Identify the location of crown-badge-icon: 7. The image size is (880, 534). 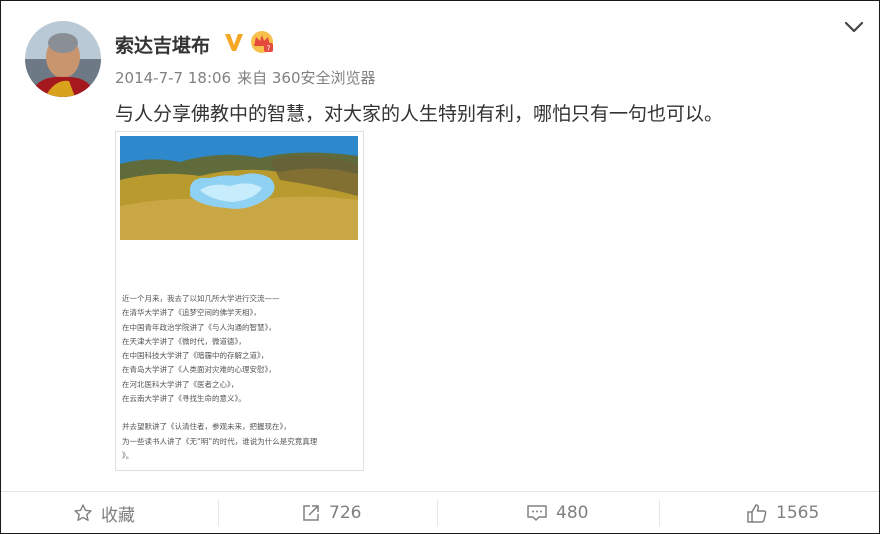
(262, 42).